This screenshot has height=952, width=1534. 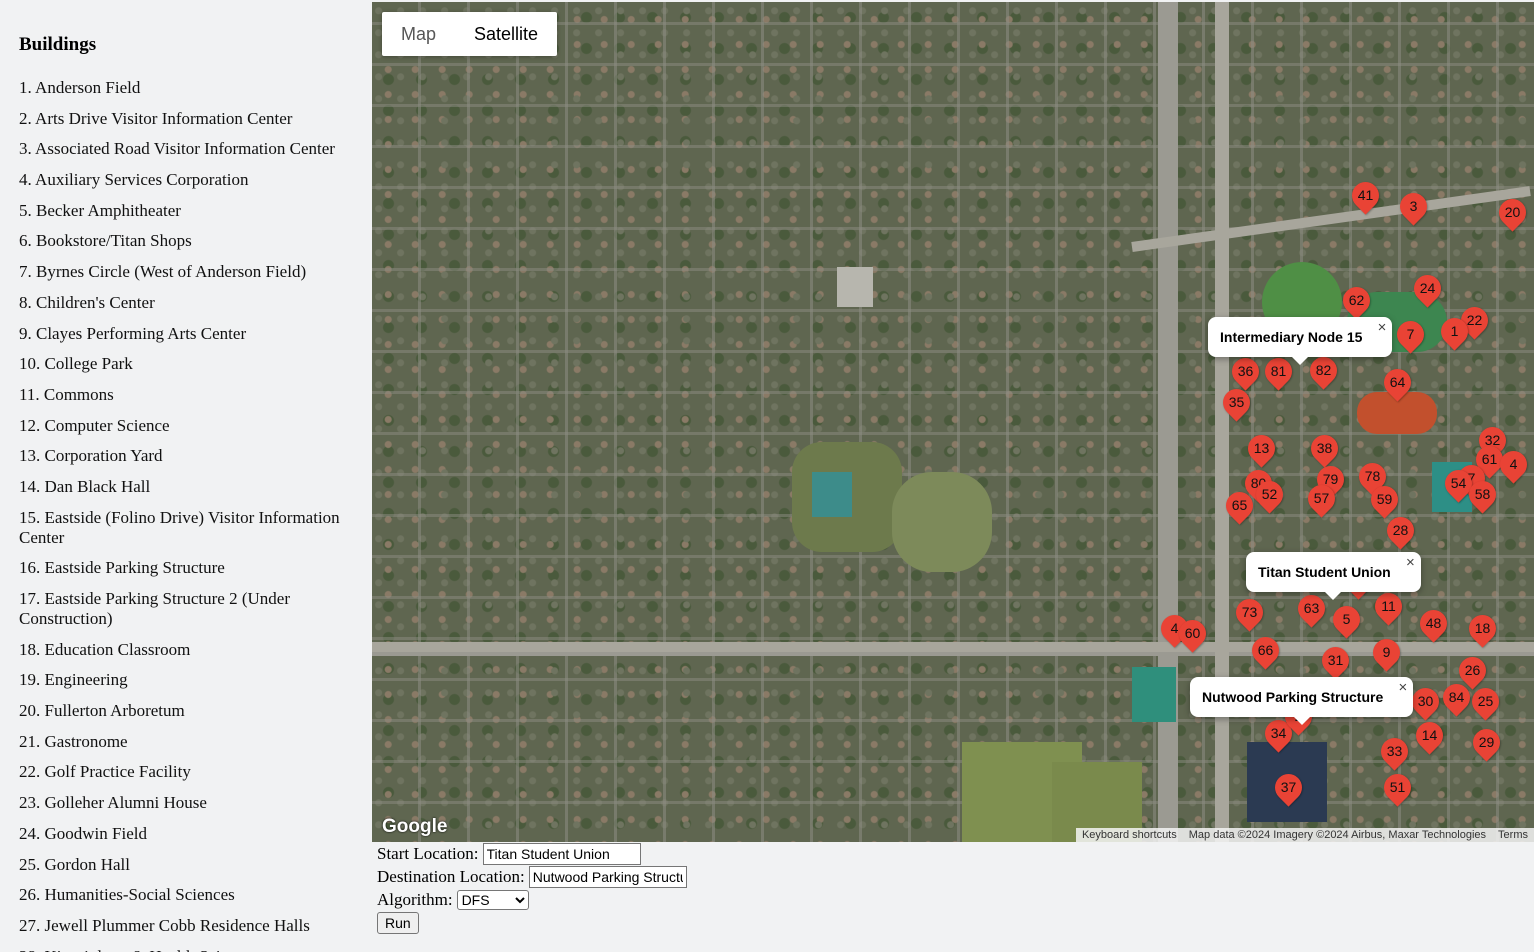 I want to click on map-marker-icon: 38, so click(x=1324, y=448).